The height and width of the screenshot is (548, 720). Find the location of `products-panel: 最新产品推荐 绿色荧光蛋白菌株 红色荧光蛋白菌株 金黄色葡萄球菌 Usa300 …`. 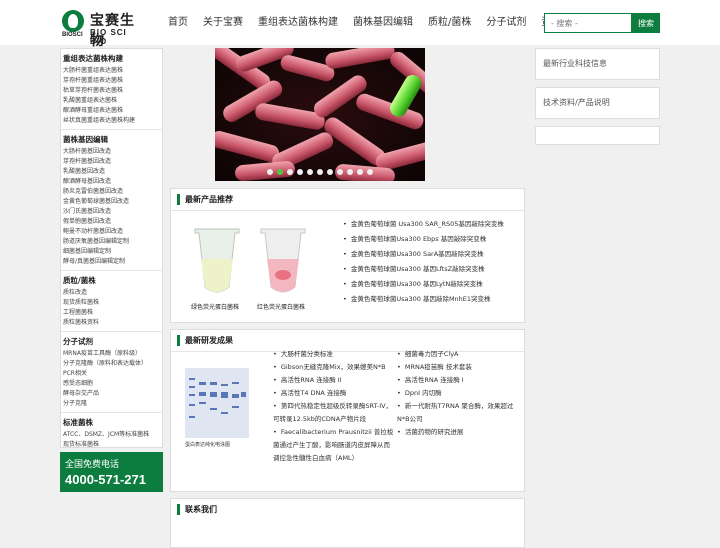

products-panel: 最新产品推荐 绿色荧光蛋白菌株 红色荧光蛋白菌株 金黄色葡萄球菌 Usa300 … is located at coordinates (347, 255).